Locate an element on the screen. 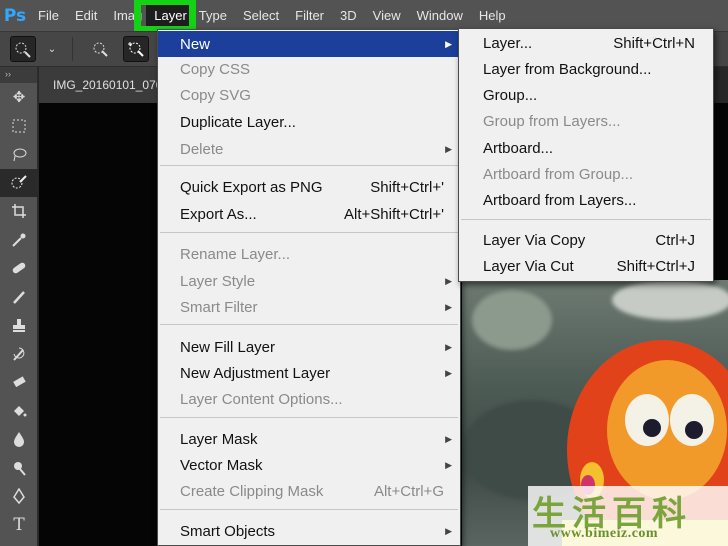 Image resolution: width=728 pixels, height=546 pixels. lasso-icon is located at coordinates (19, 154).